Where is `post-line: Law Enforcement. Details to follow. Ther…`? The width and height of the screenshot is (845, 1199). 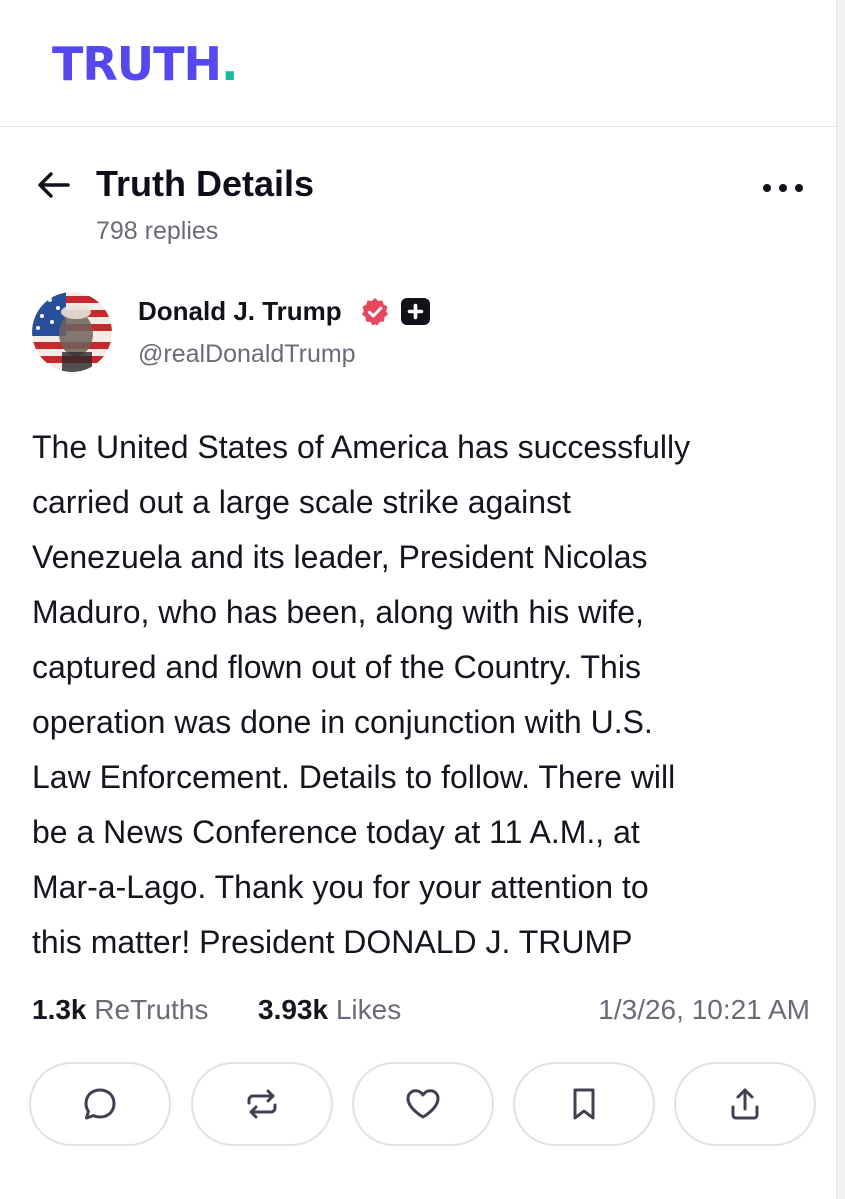 post-line: Law Enforcement. Details to follow. Ther… is located at coordinates (354, 777).